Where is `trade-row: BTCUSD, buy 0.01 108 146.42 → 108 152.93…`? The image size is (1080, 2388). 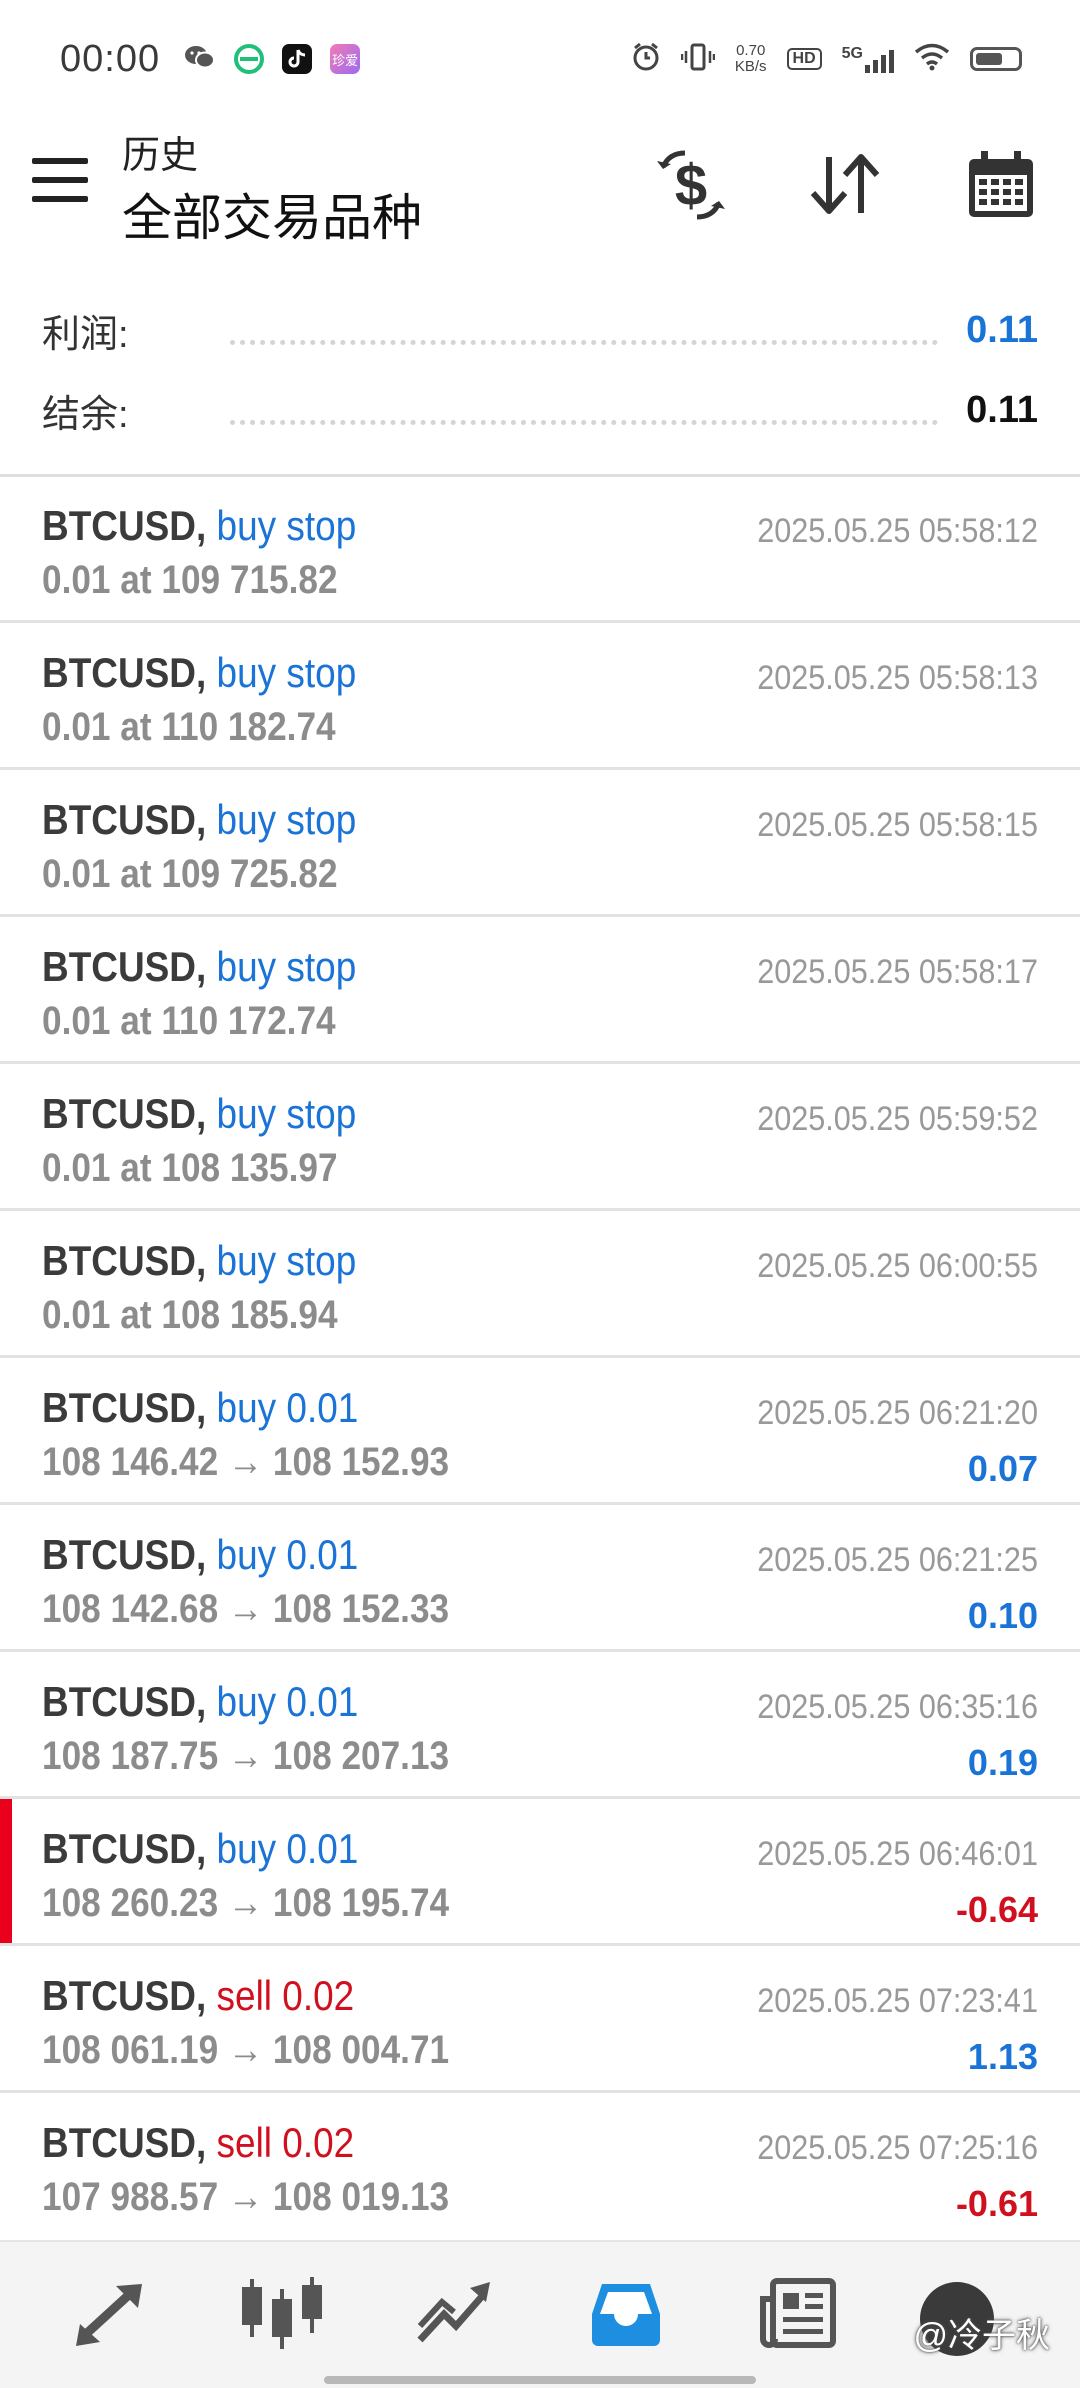
trade-row: BTCUSD, buy 0.01 108 146.42 → 108 152.93… is located at coordinates (540, 1431).